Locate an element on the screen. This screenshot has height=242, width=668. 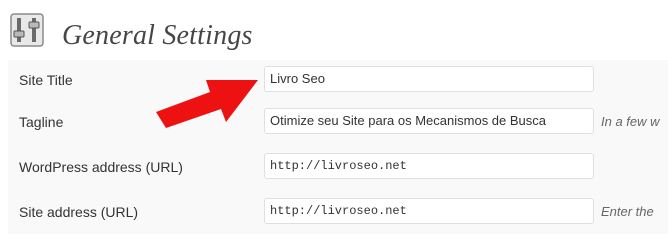
site-address-label: Site address (URL) is located at coordinates (79, 212).